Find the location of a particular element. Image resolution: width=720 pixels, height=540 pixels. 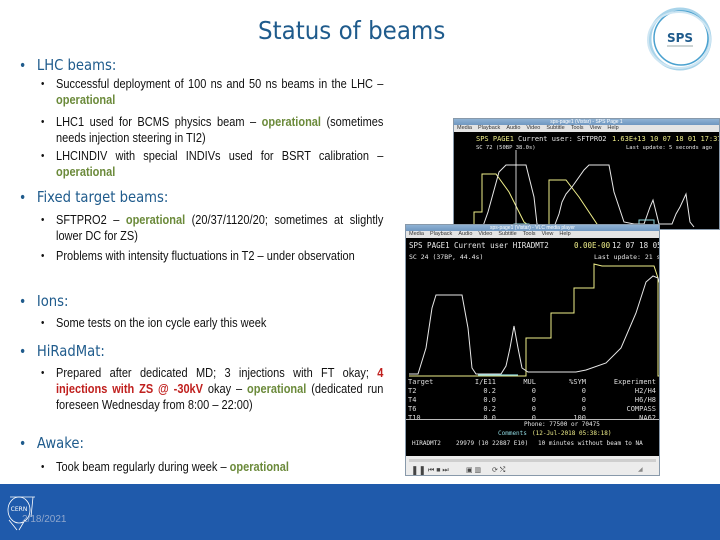

slide-date: 2/18/2021 is located at coordinates (44, 519).